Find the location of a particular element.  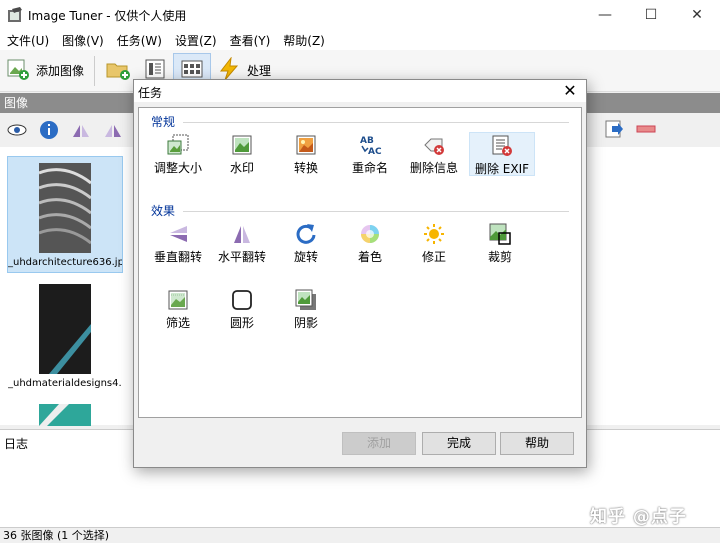

task-crop: 裁剪 is located at coordinates (500, 243).